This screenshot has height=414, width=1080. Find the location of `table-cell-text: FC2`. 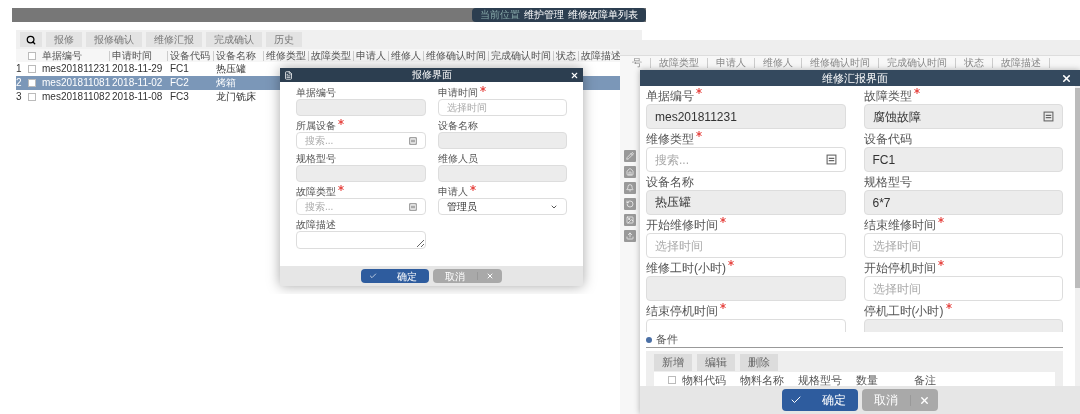

table-cell-text: FC2 is located at coordinates (179, 83).